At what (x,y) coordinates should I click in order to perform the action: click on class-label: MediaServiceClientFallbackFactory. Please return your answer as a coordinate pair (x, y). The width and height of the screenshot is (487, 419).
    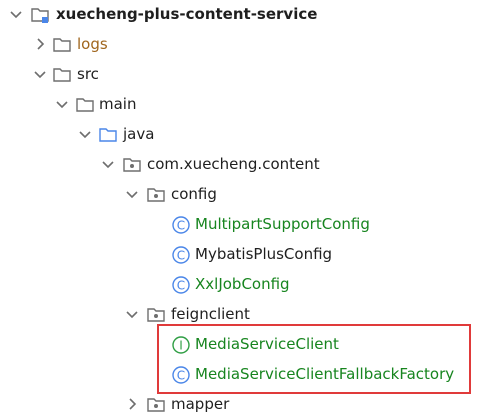
    Looking at the image, I should click on (325, 374).